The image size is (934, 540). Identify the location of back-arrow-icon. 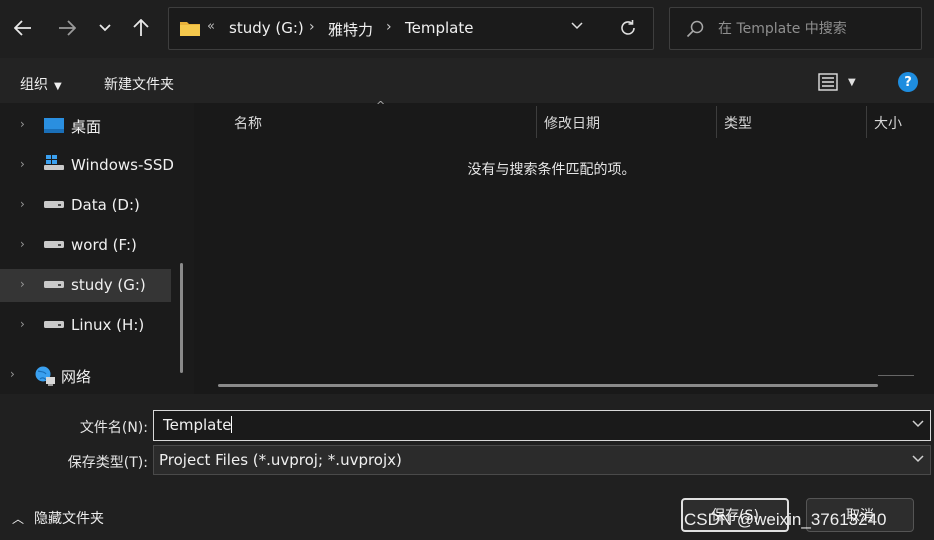
(22, 28).